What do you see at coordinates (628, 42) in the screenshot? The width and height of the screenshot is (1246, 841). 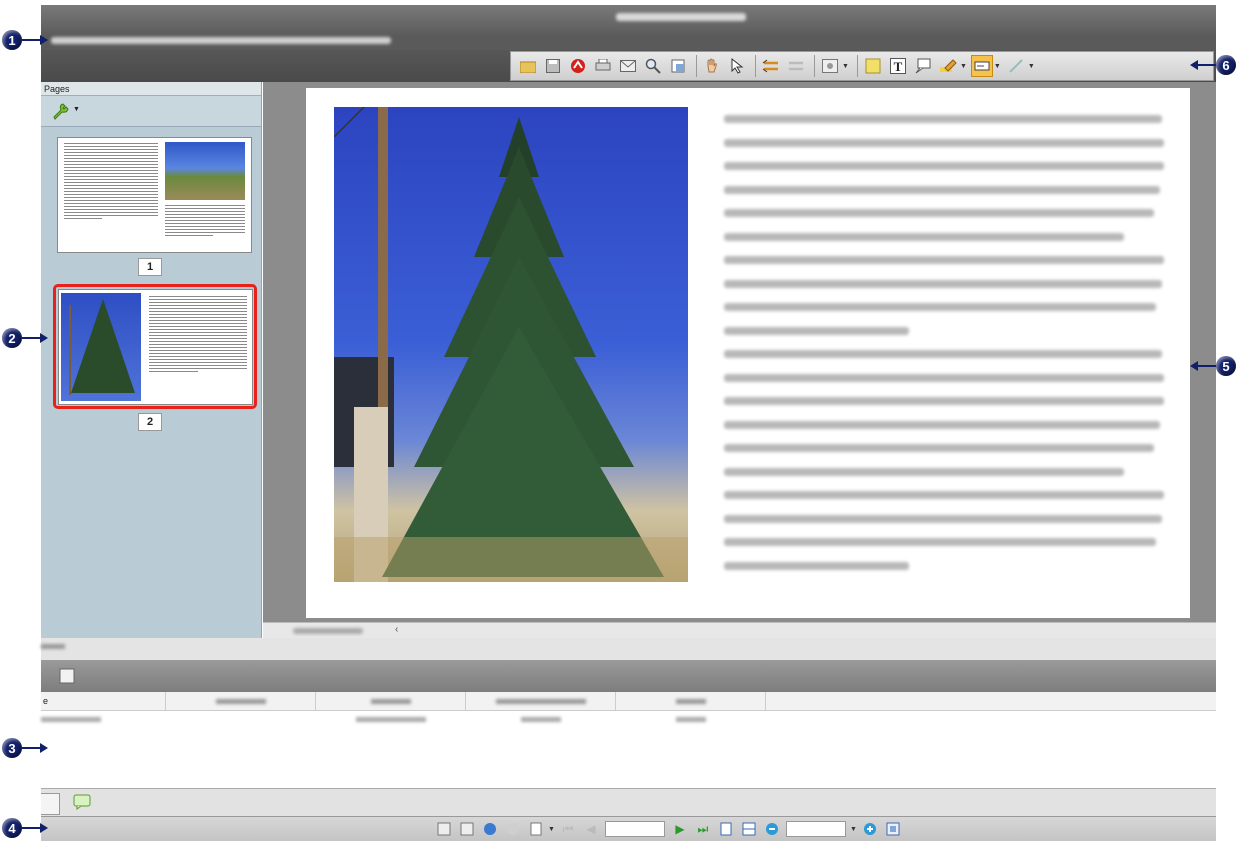 I see `menu-bar` at bounding box center [628, 42].